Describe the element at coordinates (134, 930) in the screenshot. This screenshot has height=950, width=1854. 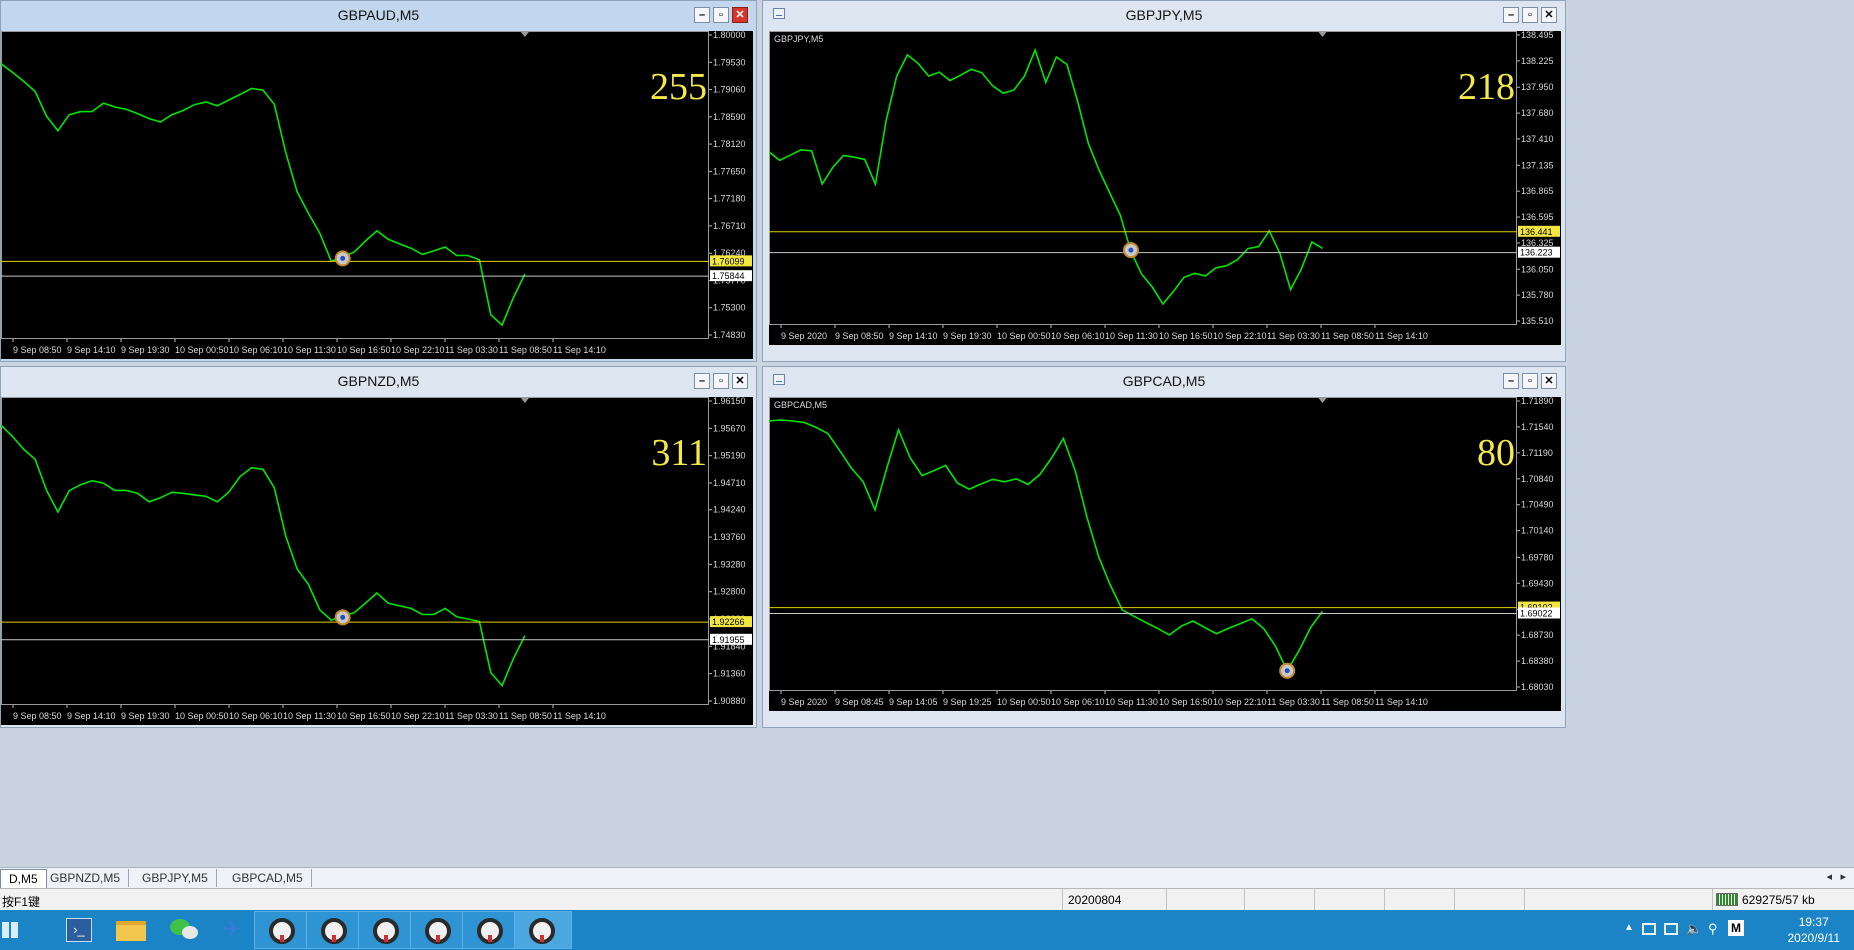
I see `file-explorer-taskbar-icon` at that location.